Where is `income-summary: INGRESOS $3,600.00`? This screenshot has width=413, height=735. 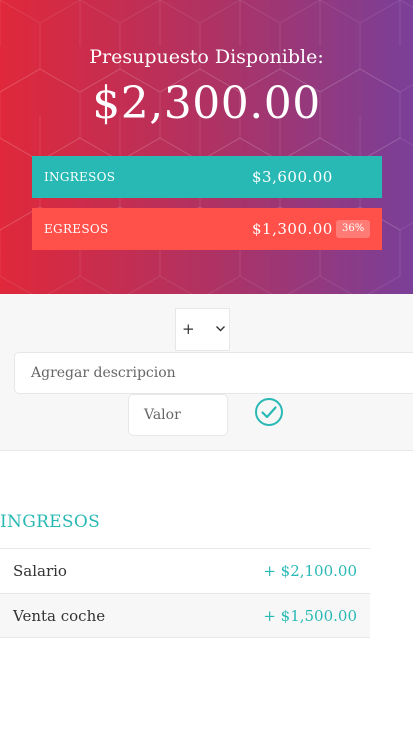 income-summary: INGRESOS $3,600.00 is located at coordinates (207, 177).